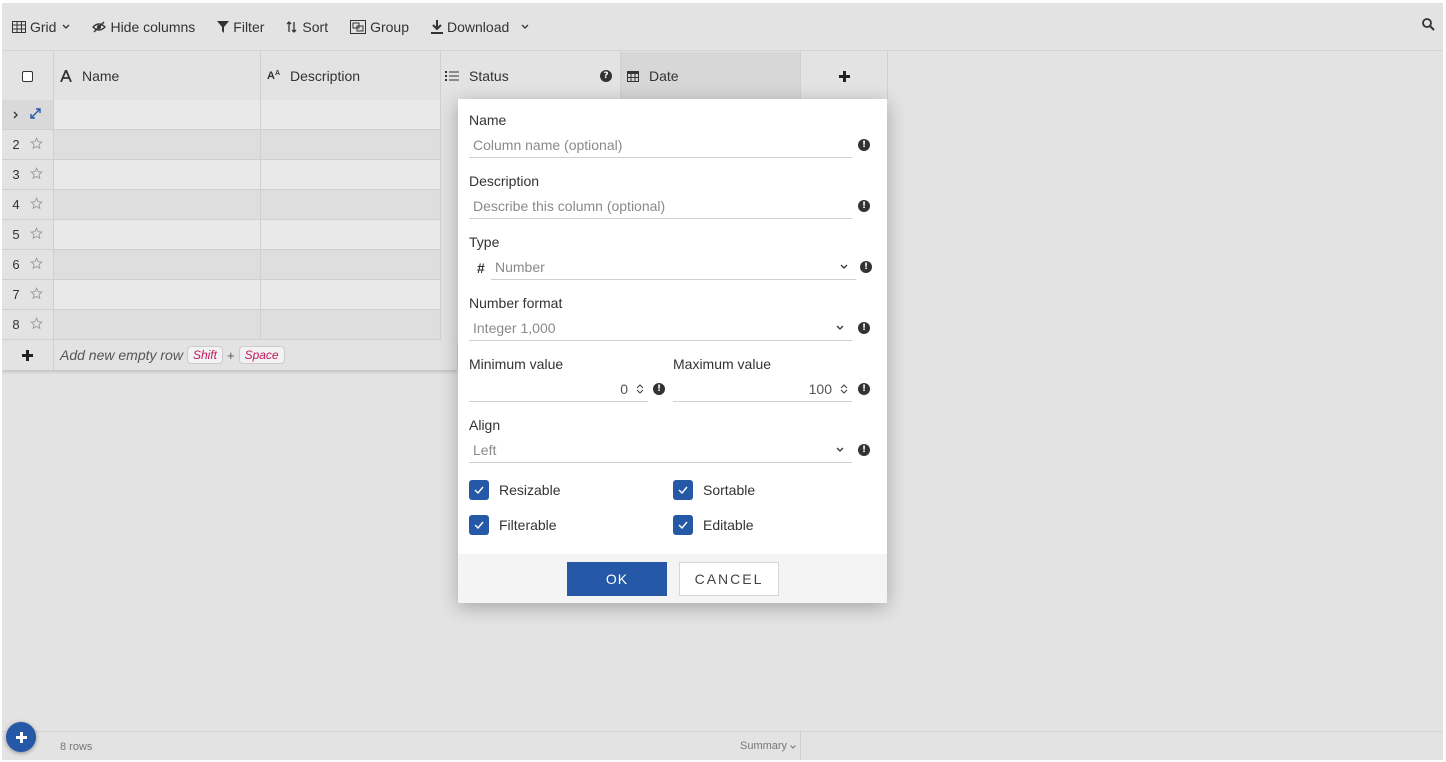 The height and width of the screenshot is (762, 1446). What do you see at coordinates (660, 328) in the screenshot?
I see `number-format-select: Integer 1,000` at bounding box center [660, 328].